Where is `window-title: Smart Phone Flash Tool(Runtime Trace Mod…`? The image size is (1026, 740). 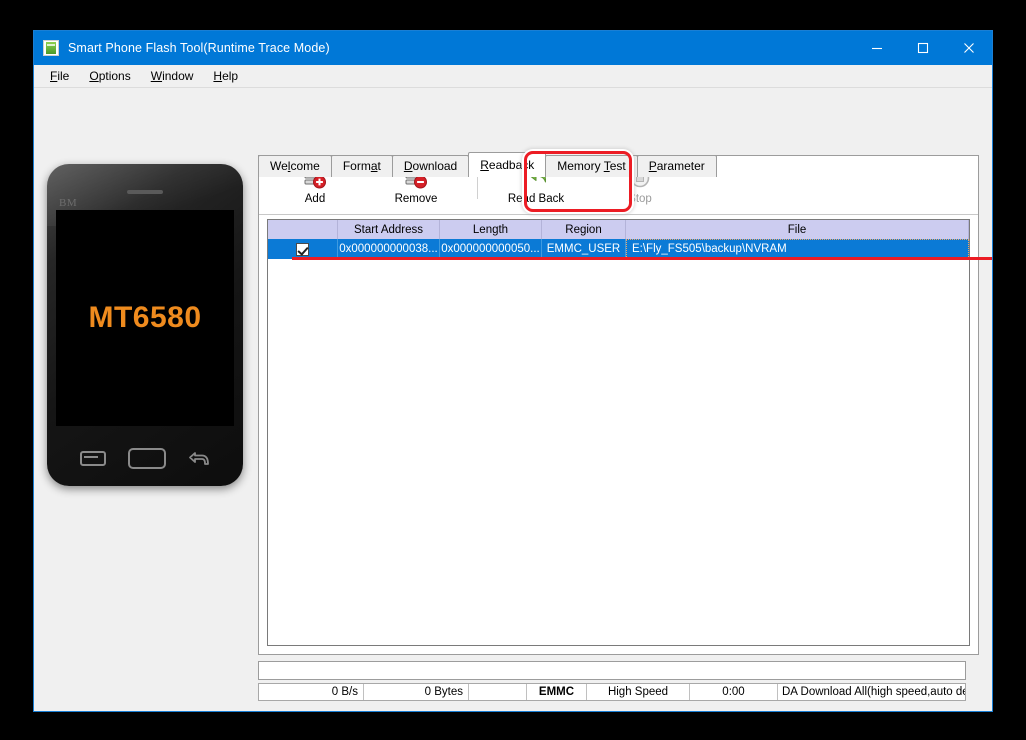 window-title: Smart Phone Flash Tool(Runtime Trace Mod… is located at coordinates (199, 48).